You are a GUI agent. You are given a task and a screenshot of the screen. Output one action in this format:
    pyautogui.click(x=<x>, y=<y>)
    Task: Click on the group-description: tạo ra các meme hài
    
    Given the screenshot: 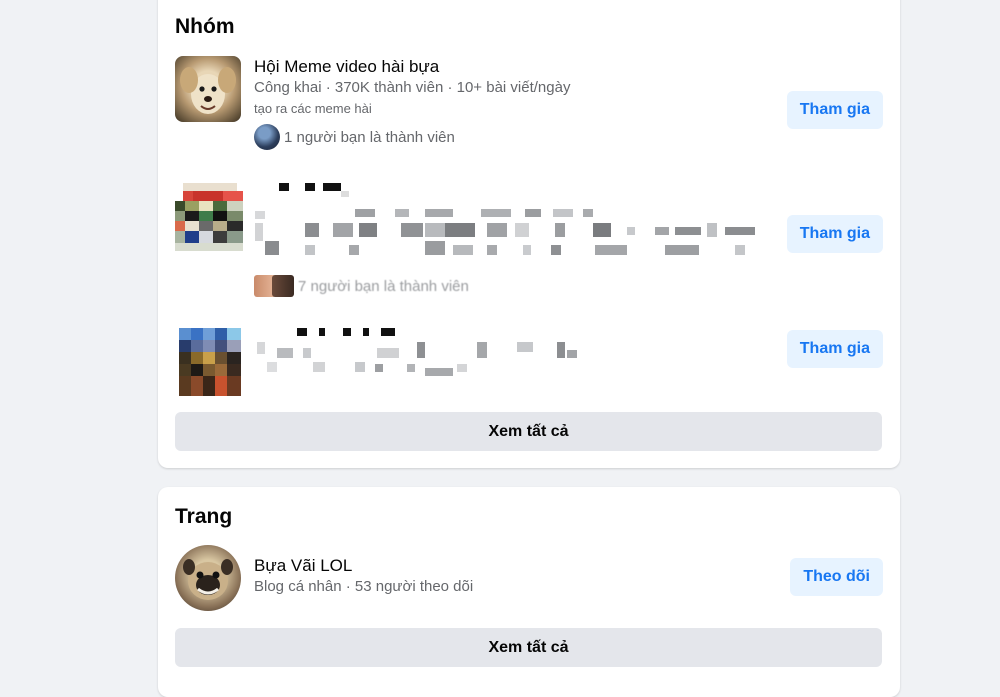 What is the action you would take?
    pyautogui.click(x=313, y=108)
    